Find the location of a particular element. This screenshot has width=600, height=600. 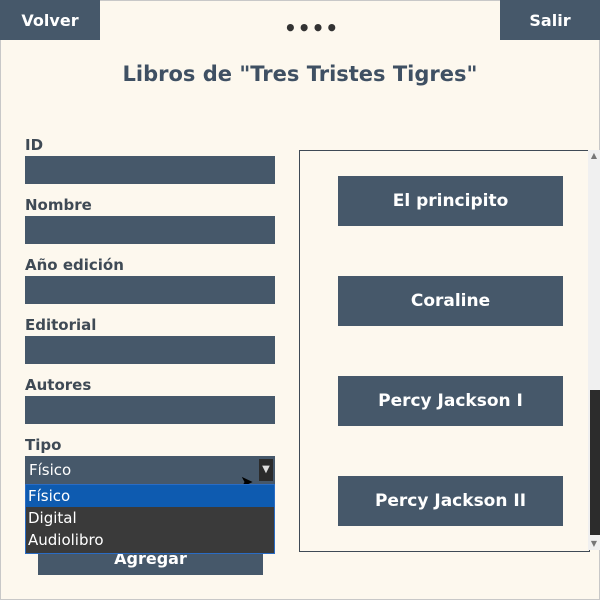

menu-dots-icon: •••• is located at coordinates (311, 28).